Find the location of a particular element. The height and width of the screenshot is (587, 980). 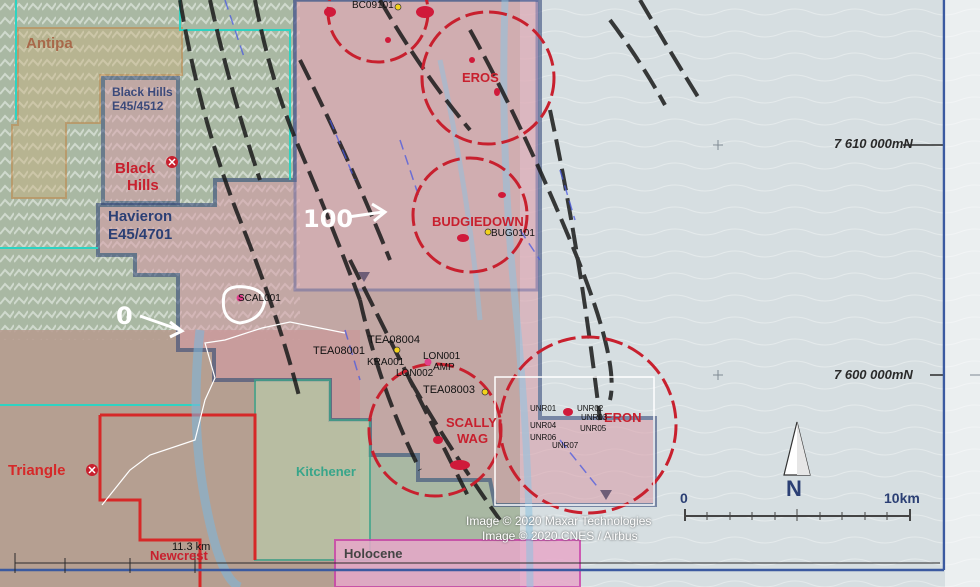

drillhole-label: TEA08004 is located at coordinates (394, 340).